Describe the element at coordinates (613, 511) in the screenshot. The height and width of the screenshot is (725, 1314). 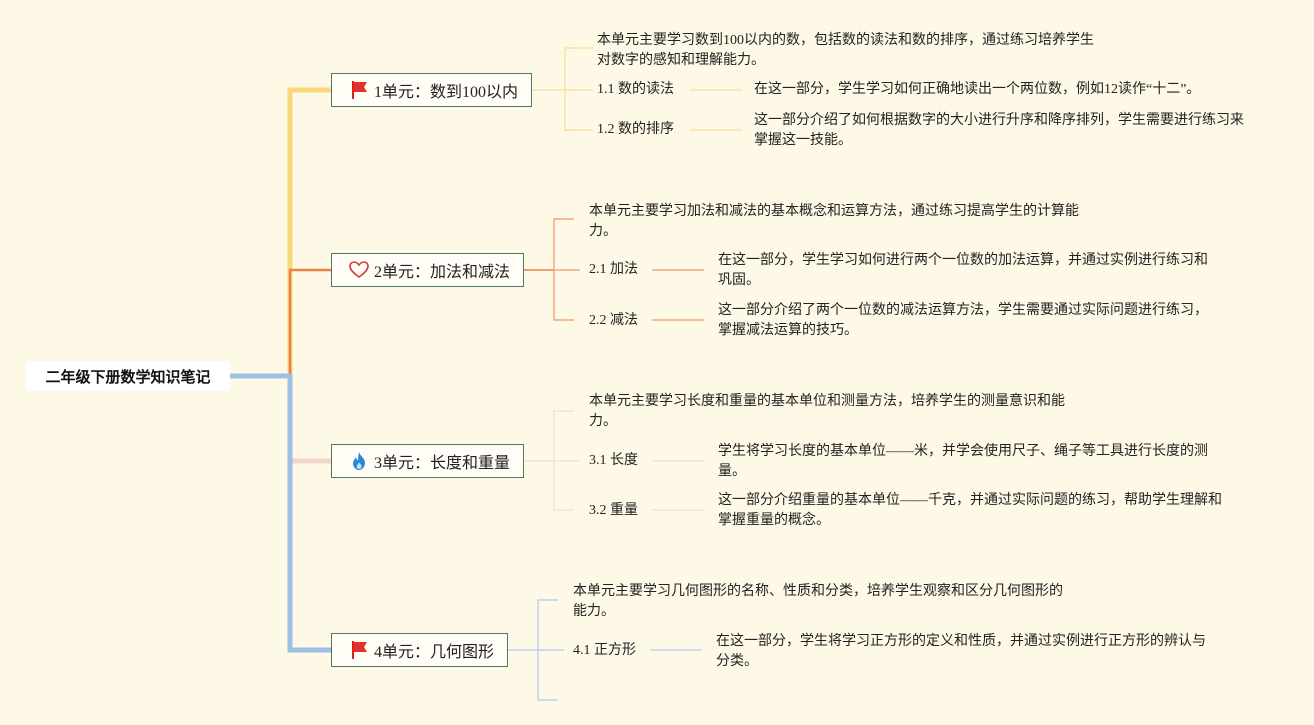
I see `section-3-2-label: 3.2 重量` at that location.